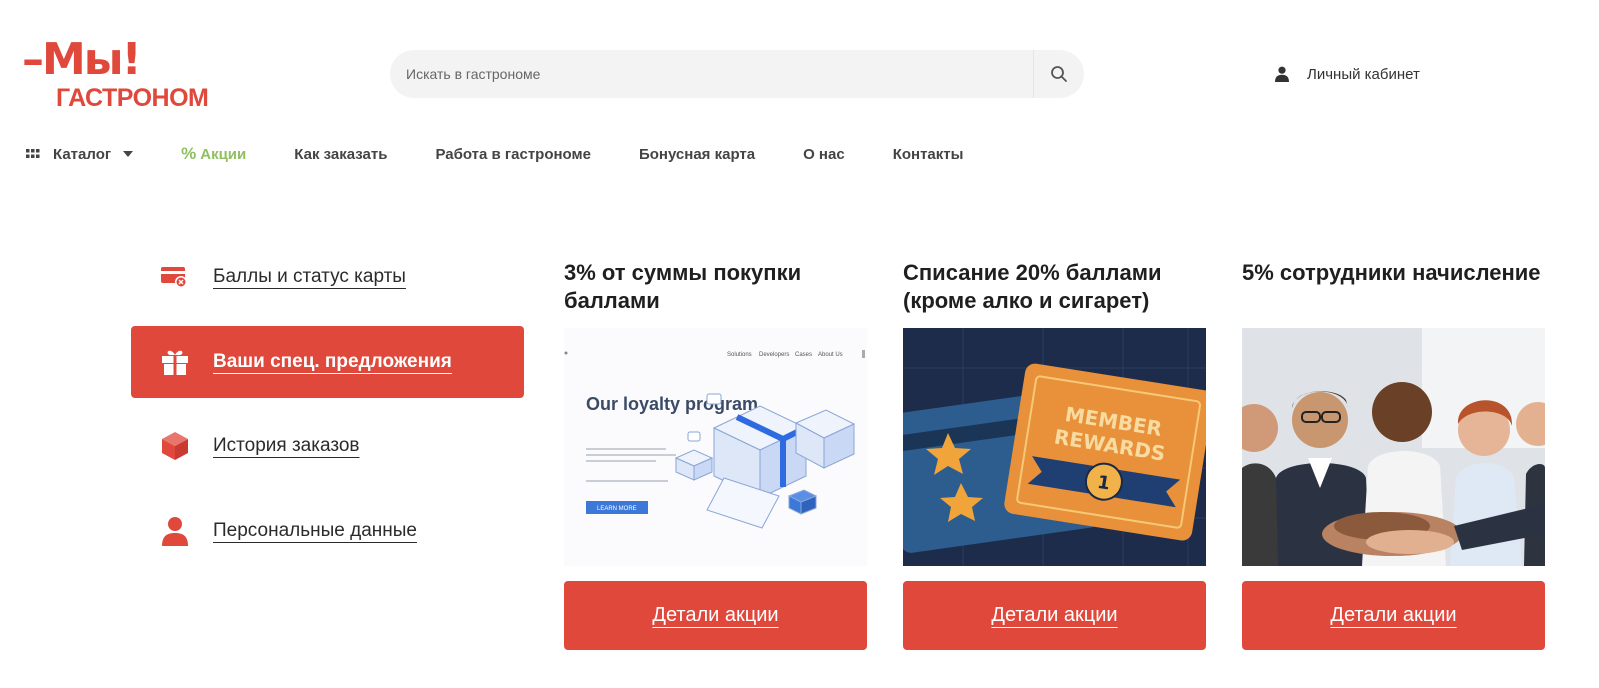  I want to click on sidebar-item-points: Баллы и статус карты, so click(327, 277).